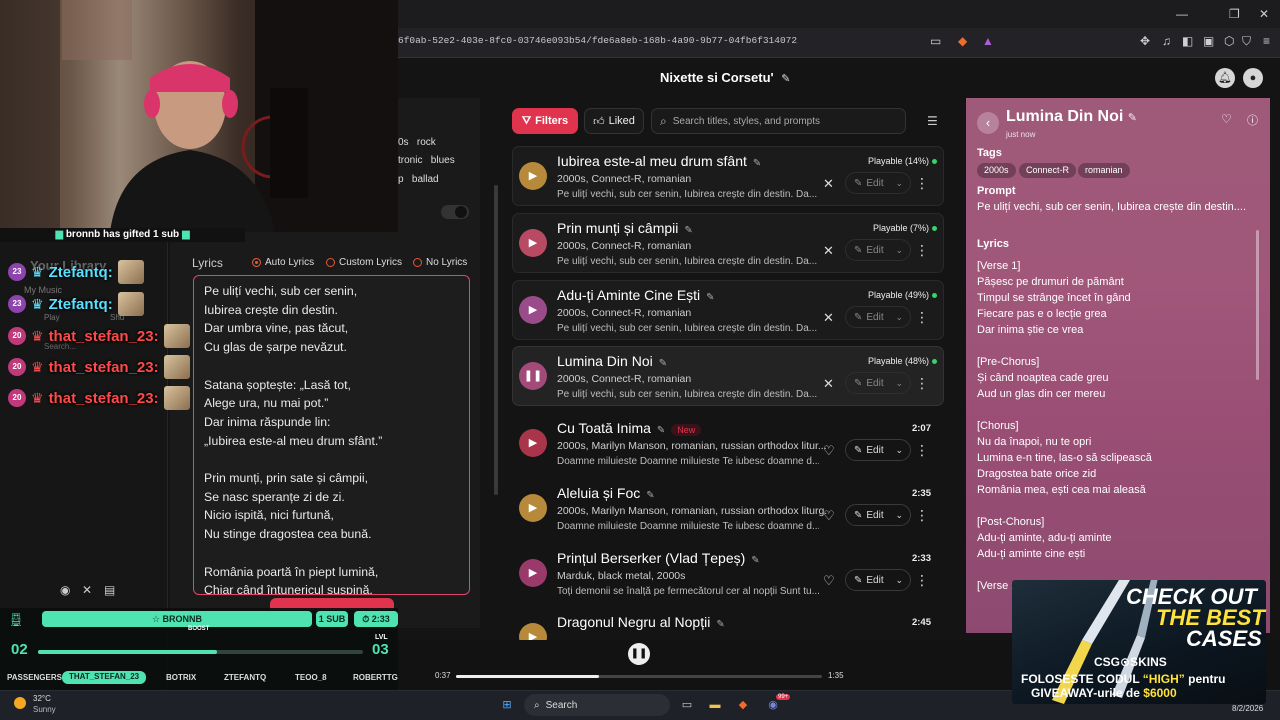 This screenshot has height=720, width=1280. What do you see at coordinates (932, 121) in the screenshot?
I see `sort-options-icon: ☰` at bounding box center [932, 121].